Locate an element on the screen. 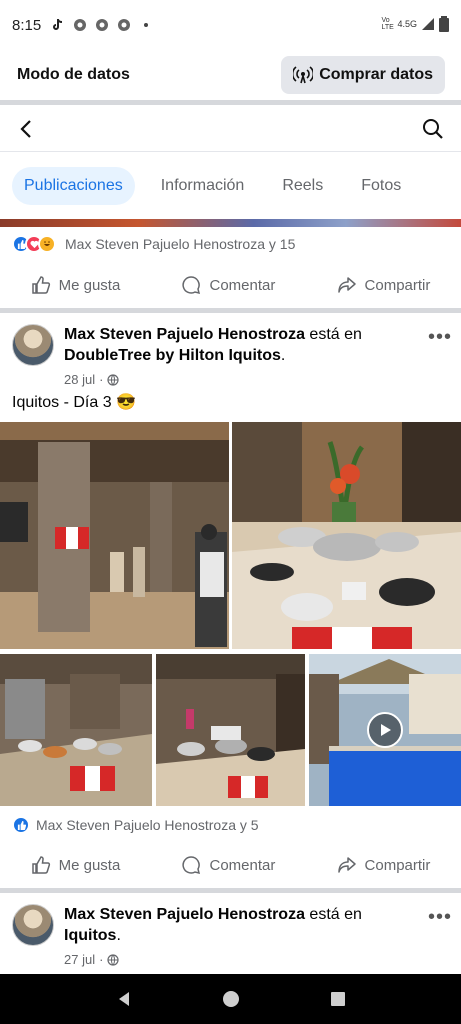  network-label: 4.5G is located at coordinates (407, 24).